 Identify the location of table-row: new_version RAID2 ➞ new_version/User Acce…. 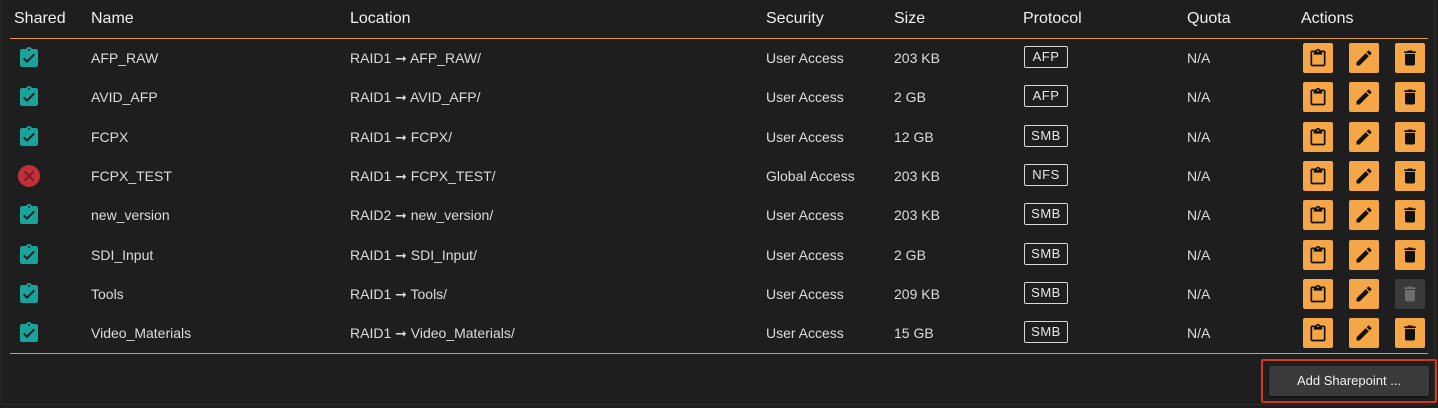
(719, 215).